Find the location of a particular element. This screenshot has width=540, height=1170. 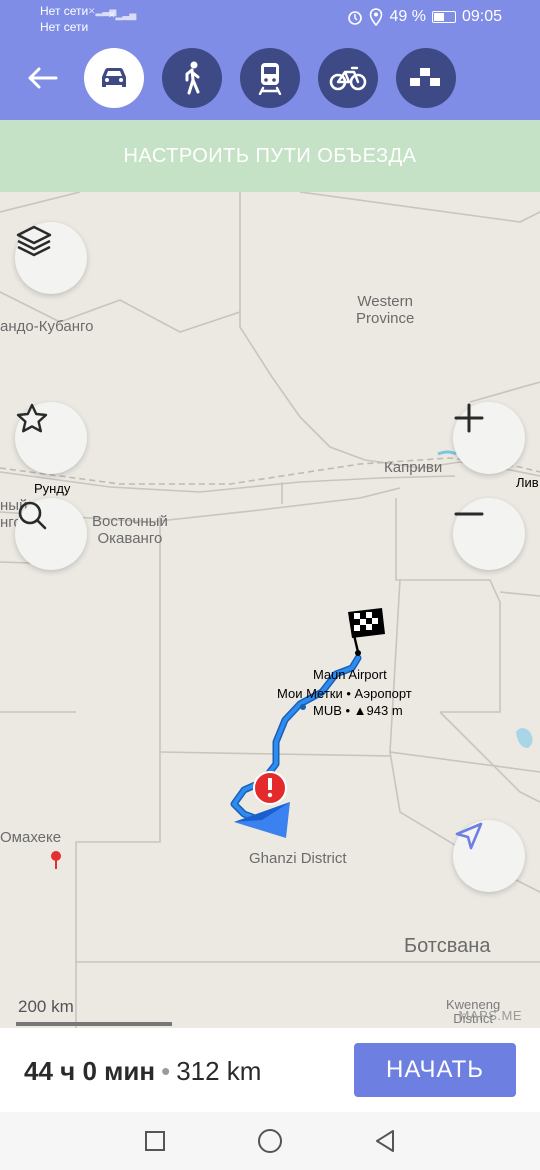

label-liv: Лив is located at coordinates (527, 482).